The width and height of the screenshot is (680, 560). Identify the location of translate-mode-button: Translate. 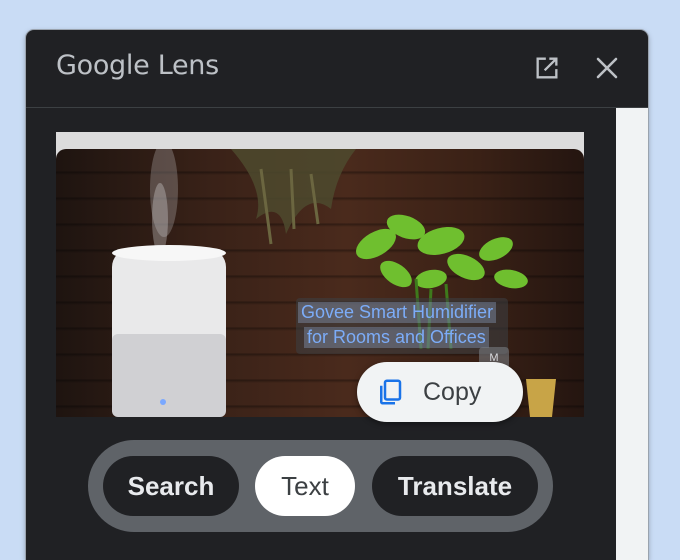
(455, 486).